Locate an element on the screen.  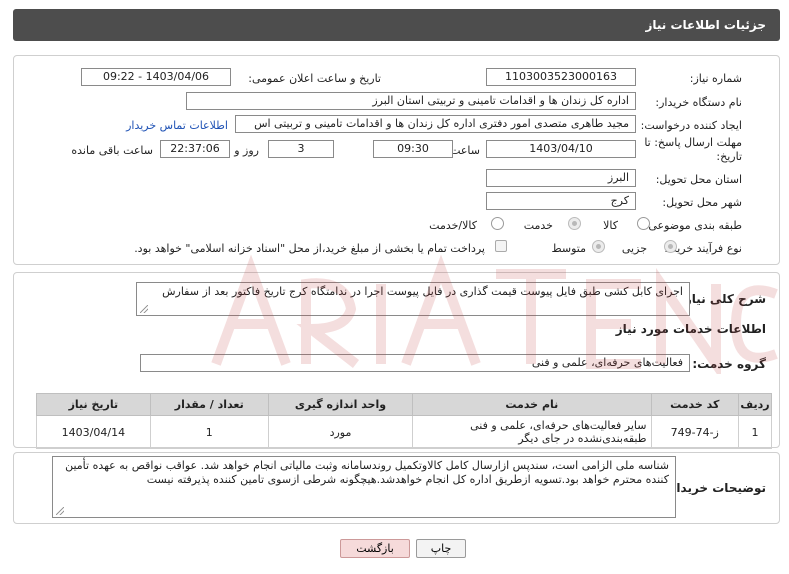
back-button: بازگشت is located at coordinates (375, 548).